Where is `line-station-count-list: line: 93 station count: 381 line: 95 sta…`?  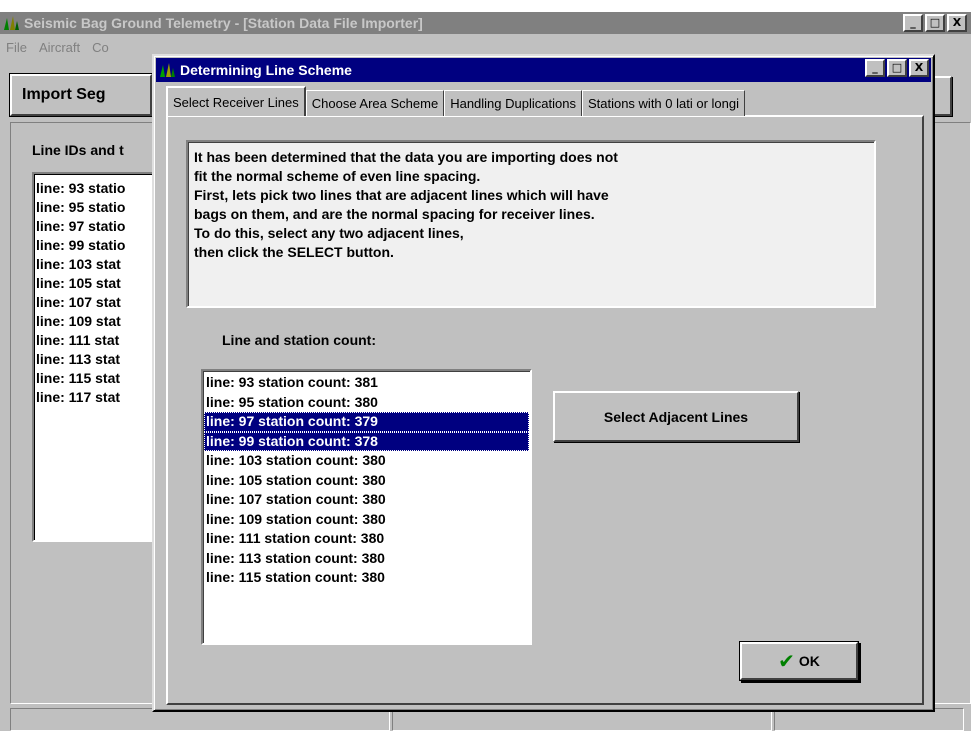
line-station-count-list: line: 93 station count: 381 line: 95 sta… is located at coordinates (366, 507).